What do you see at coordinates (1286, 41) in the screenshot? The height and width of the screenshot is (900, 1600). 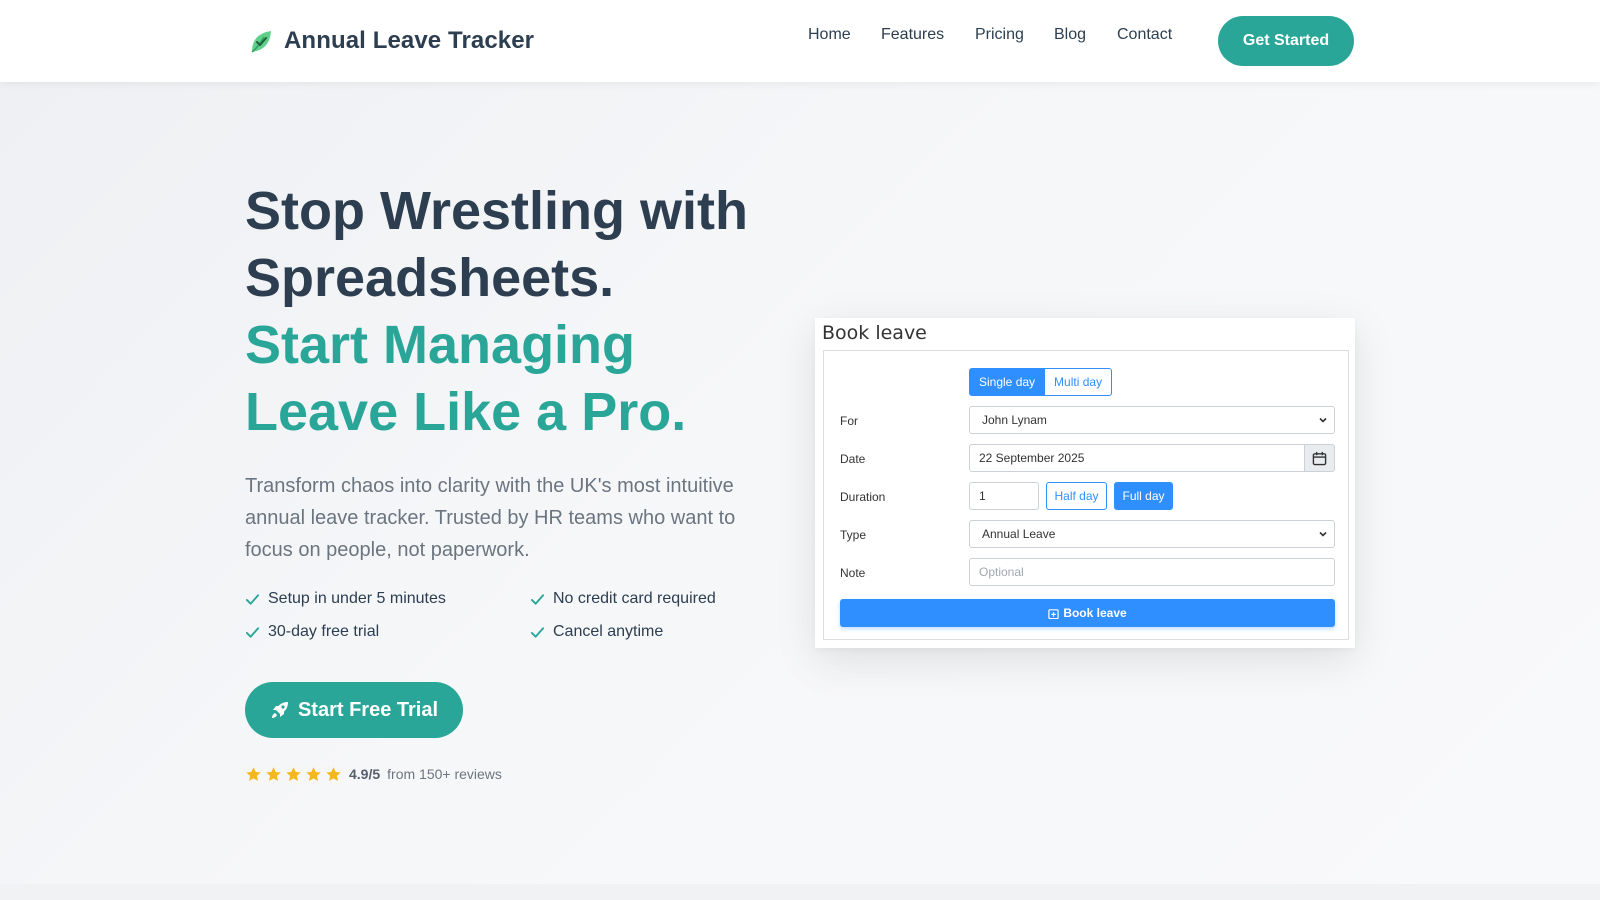 I see `get-started-button: Get Started` at bounding box center [1286, 41].